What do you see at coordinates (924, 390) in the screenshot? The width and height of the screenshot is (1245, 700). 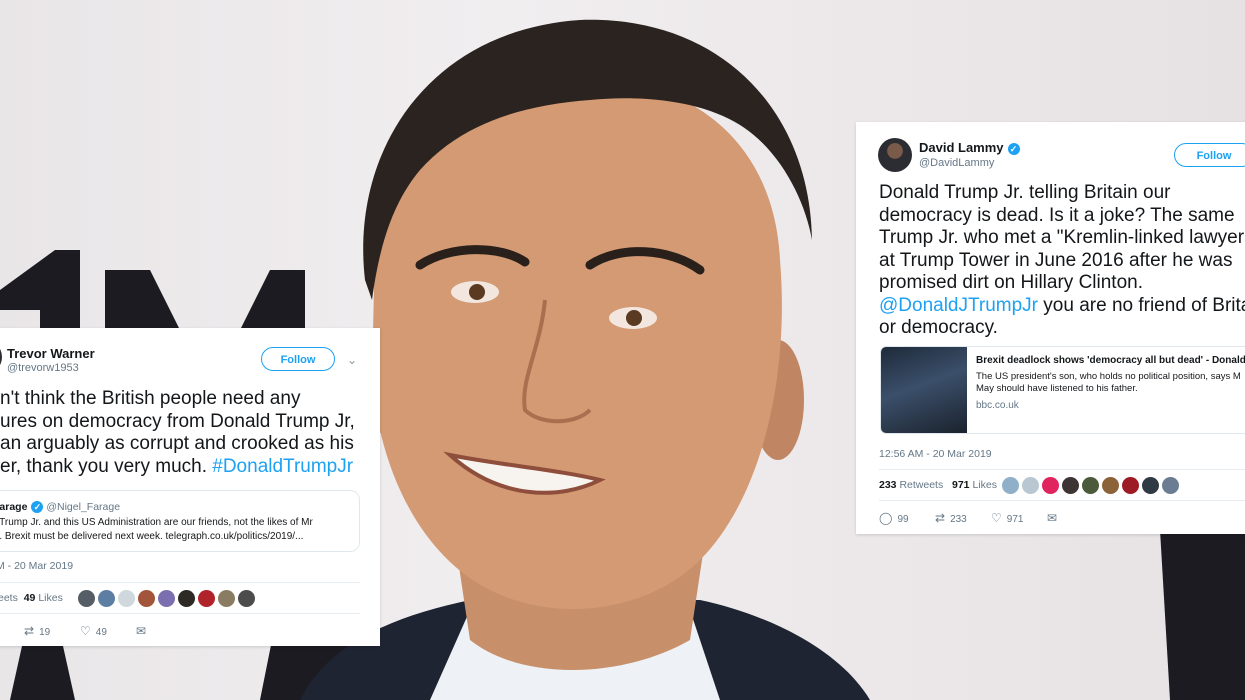 I see `link-thumbnail` at bounding box center [924, 390].